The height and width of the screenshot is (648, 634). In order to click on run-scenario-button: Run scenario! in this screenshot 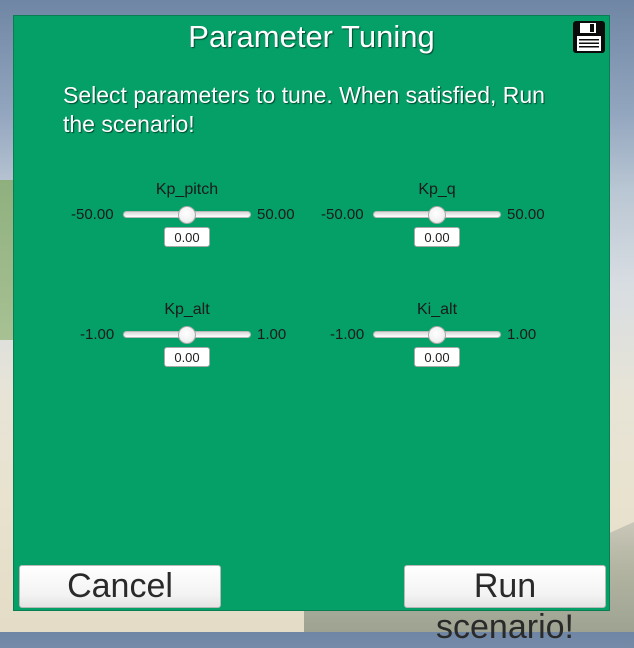, I will do `click(505, 605)`.